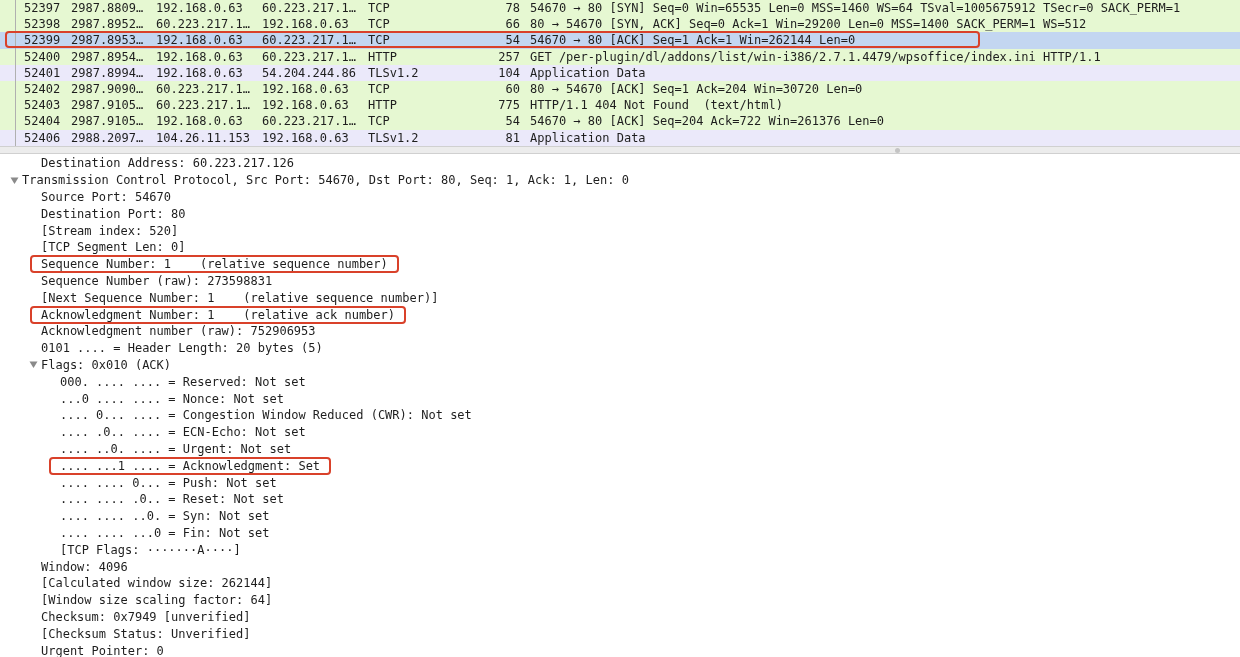 Image resolution: width=1240 pixels, height=657 pixels. What do you see at coordinates (43, 89) in the screenshot?
I see `packet-number: 52402` at bounding box center [43, 89].